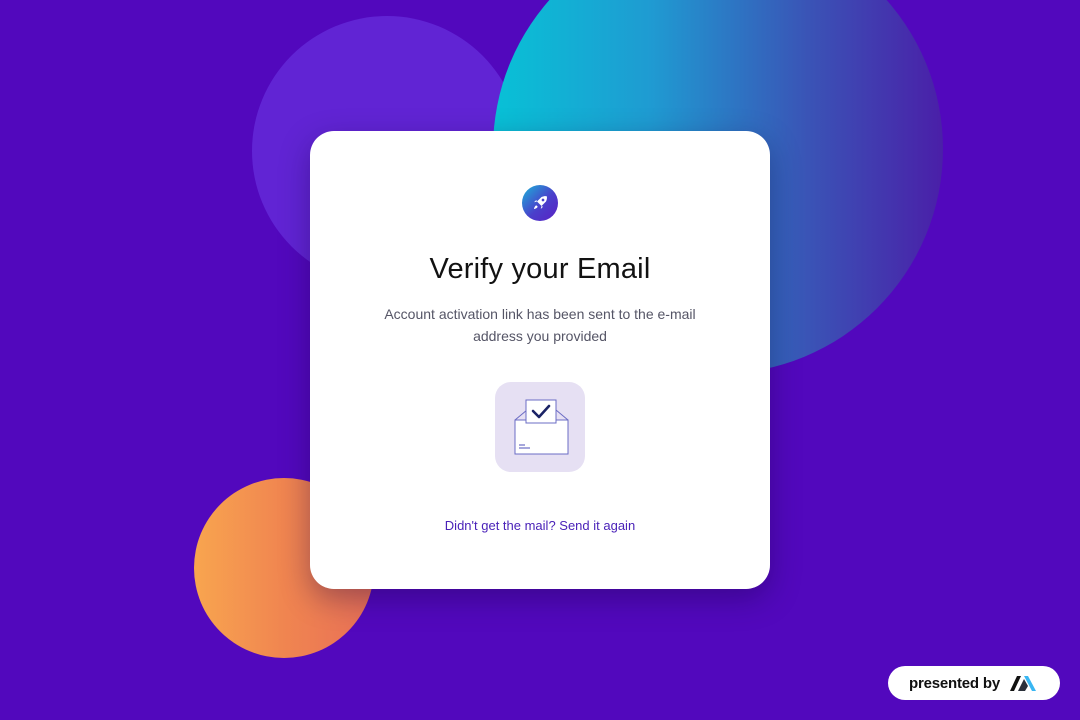  I want to click on page-title: Verify your Email, so click(540, 269).